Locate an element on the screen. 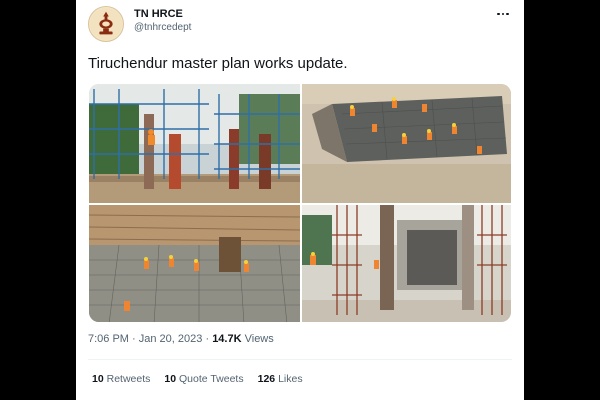 The height and width of the screenshot is (400, 600). engagement-stats: 10 Retweets 10 Quote Tweets 126 Likes is located at coordinates (197, 379).